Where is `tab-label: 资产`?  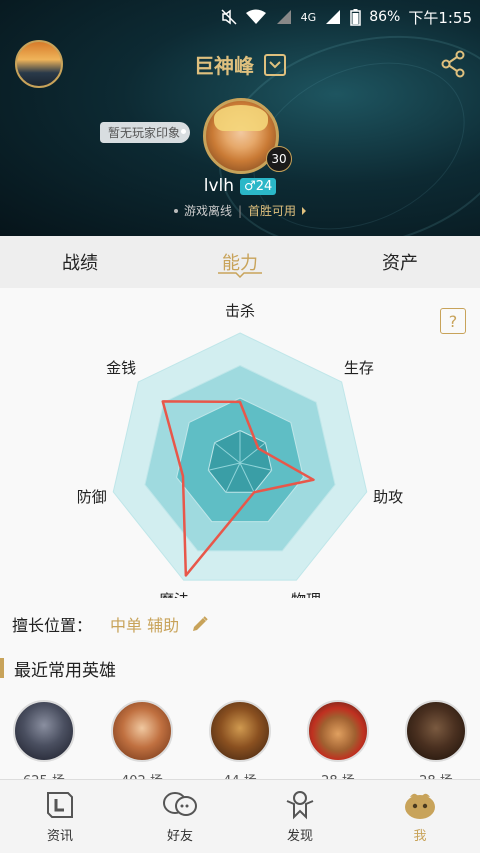 tab-label: 资产 is located at coordinates (400, 263).